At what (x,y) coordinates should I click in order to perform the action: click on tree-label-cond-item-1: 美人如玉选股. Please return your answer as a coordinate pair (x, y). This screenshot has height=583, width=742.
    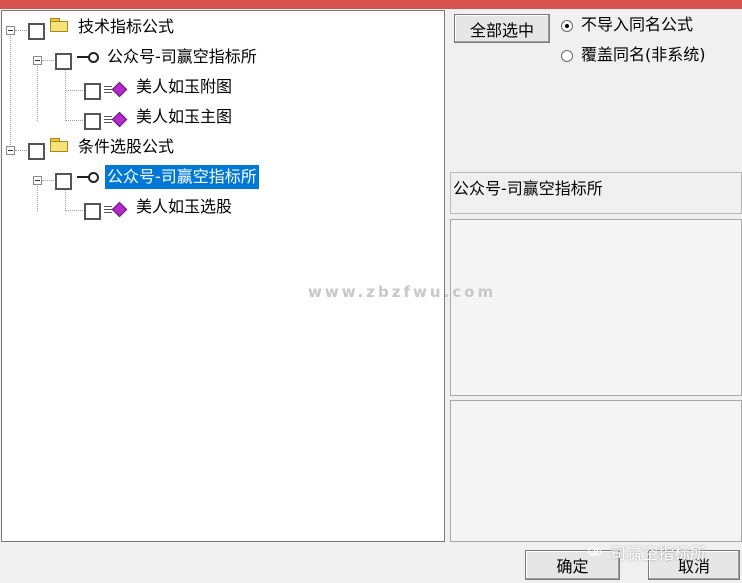
    Looking at the image, I should click on (184, 207).